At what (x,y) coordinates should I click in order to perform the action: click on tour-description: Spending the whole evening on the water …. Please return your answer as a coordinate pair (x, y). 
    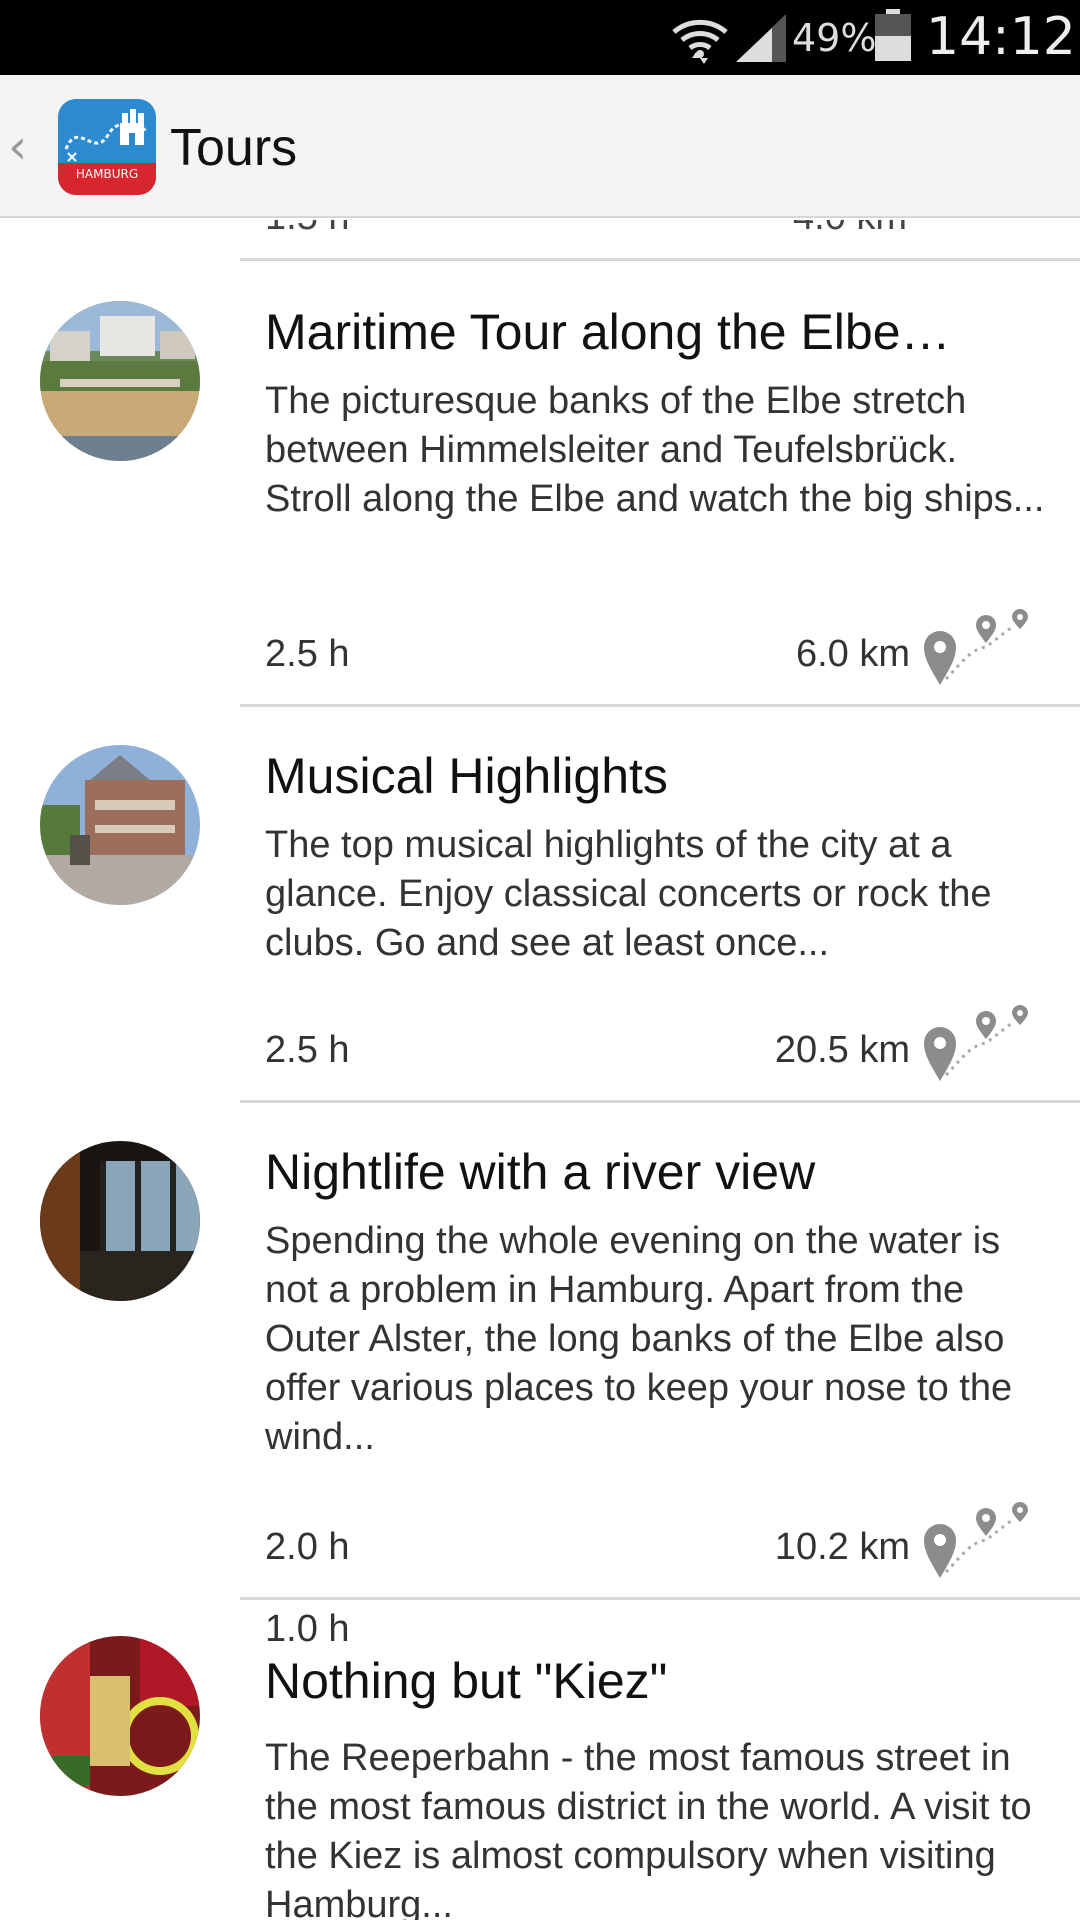
    Looking at the image, I should click on (639, 1339).